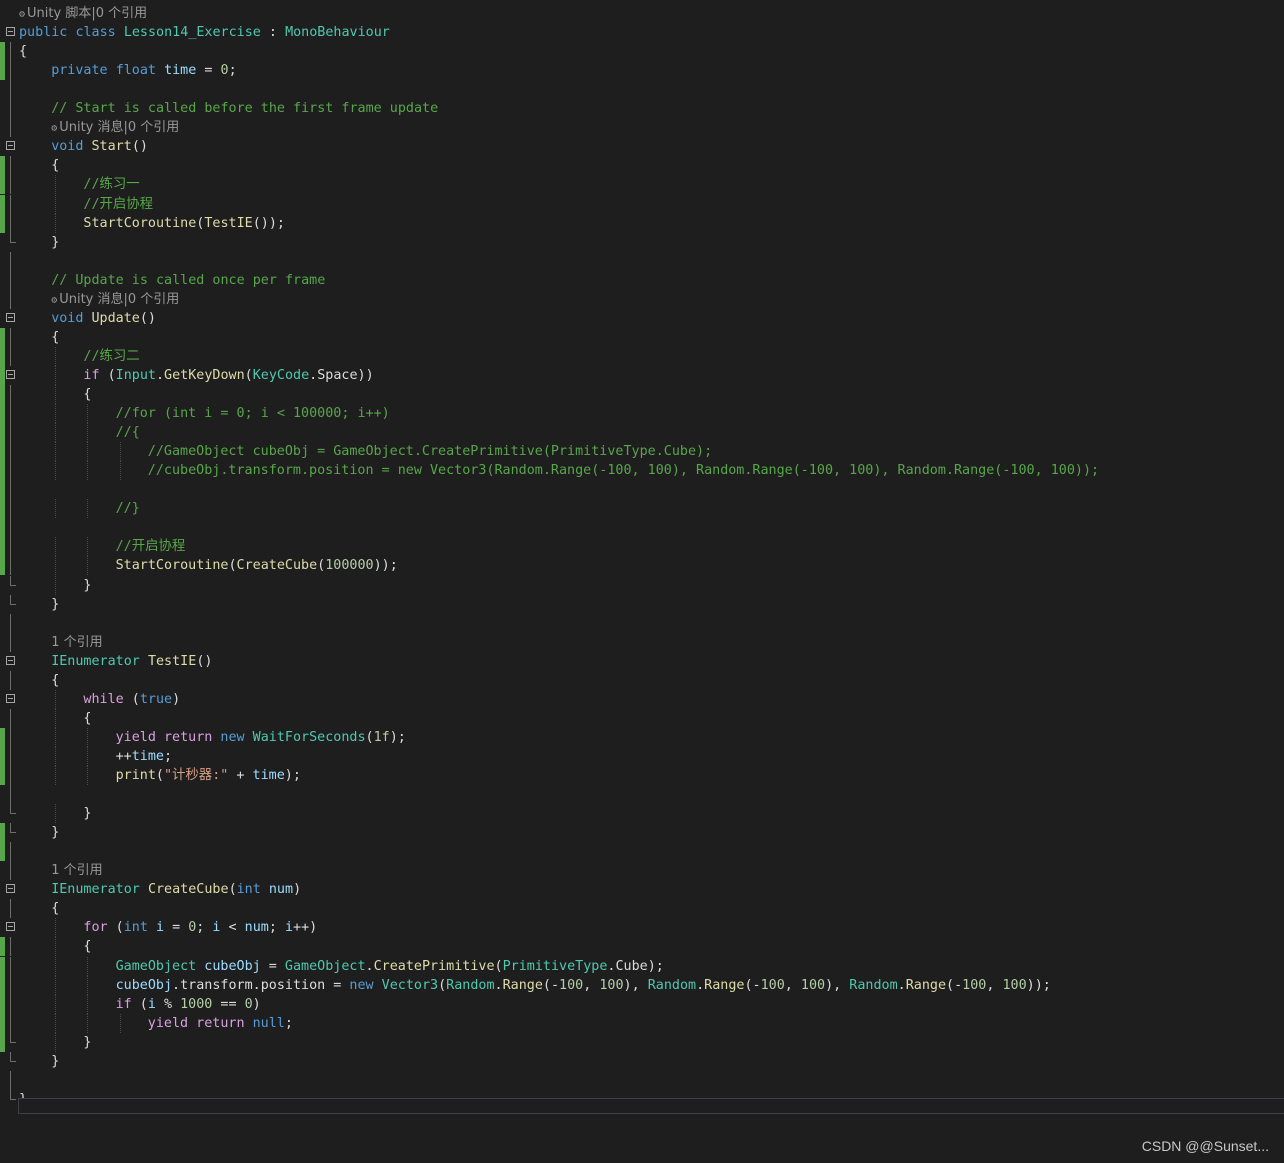 Image resolution: width=1284 pixels, height=1163 pixels. Describe the element at coordinates (642, 146) in the screenshot. I see `code-line: void Start()` at that location.